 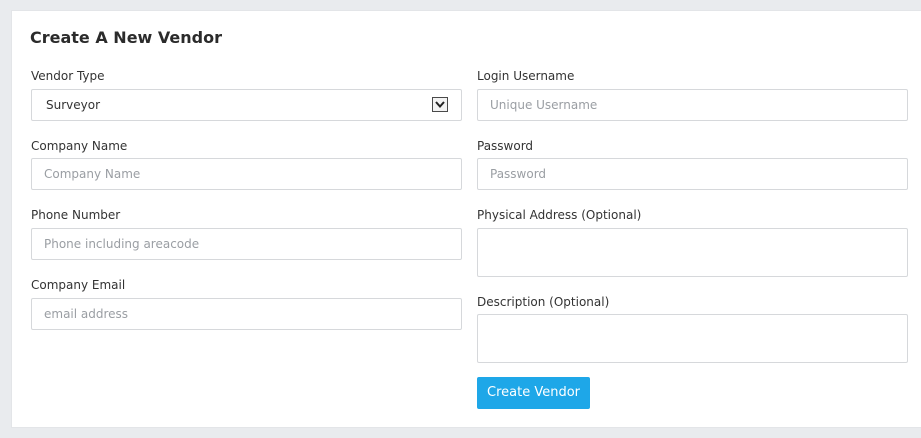 What do you see at coordinates (246, 105) in the screenshot?
I see `vendor-type-select: Surveyor` at bounding box center [246, 105].